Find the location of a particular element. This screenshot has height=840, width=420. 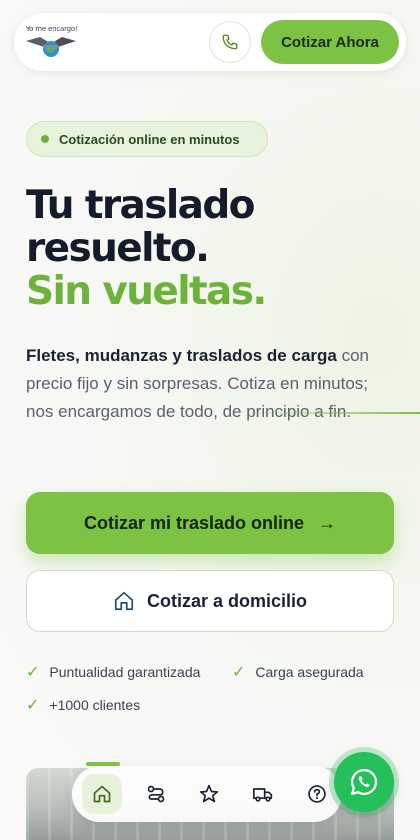

help-icon is located at coordinates (317, 794).